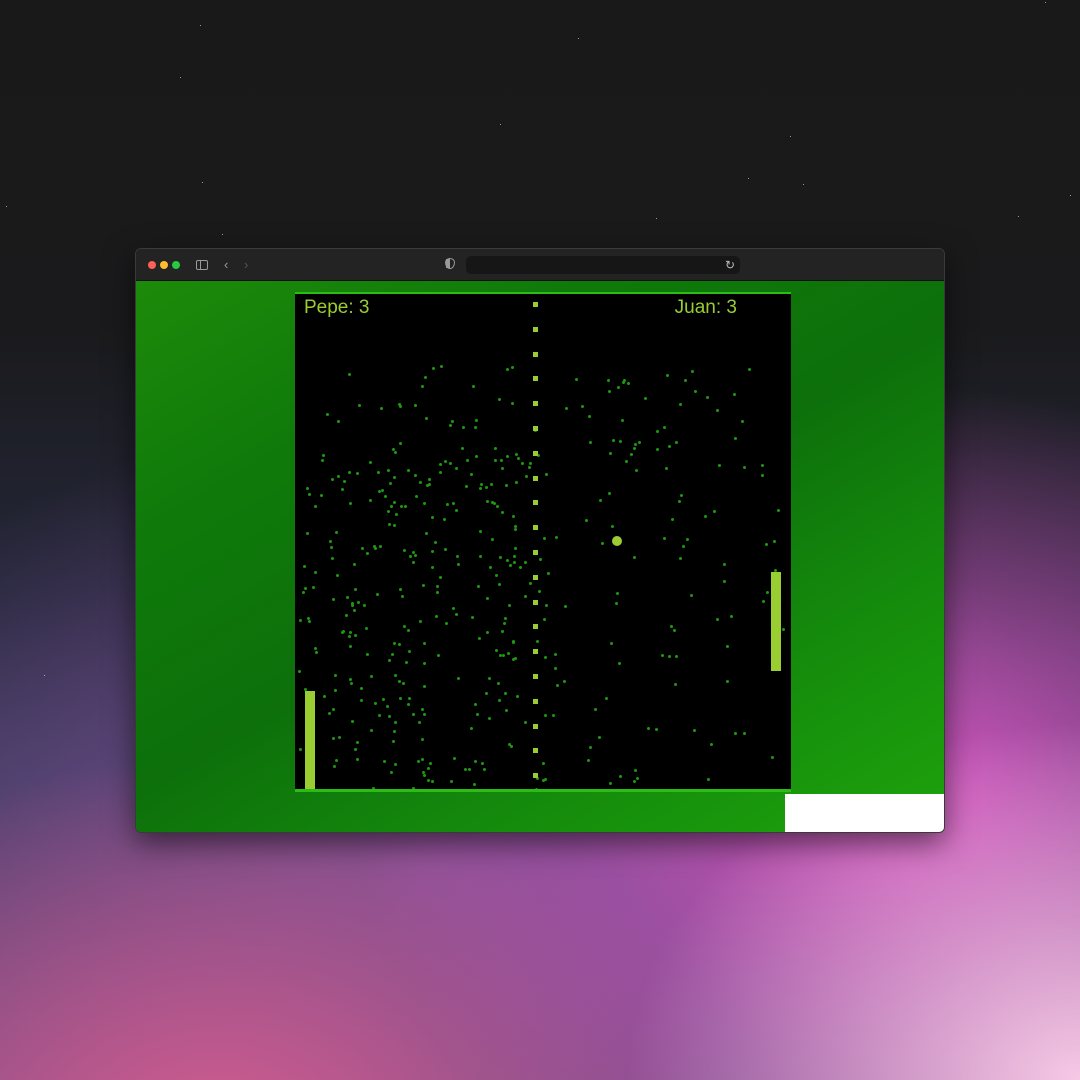  I want to click on reload-icon: ↻, so click(730, 265).